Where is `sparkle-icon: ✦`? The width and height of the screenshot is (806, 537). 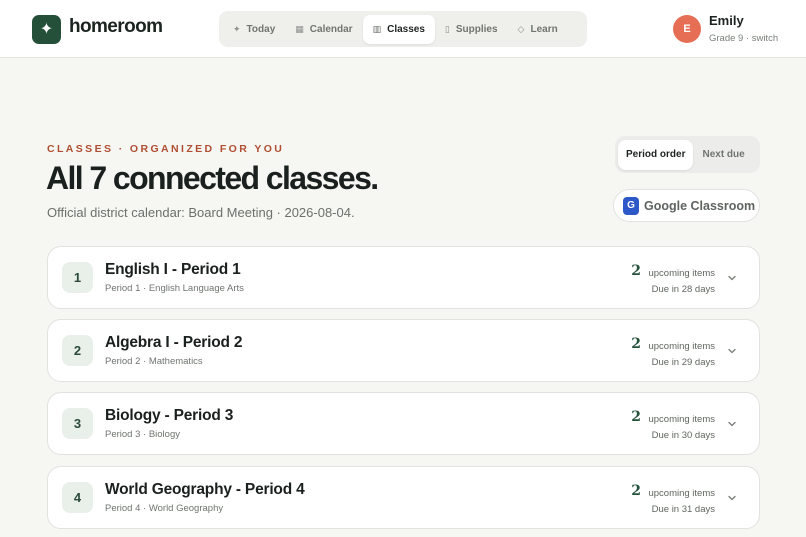
sparkle-icon: ✦ is located at coordinates (237, 28).